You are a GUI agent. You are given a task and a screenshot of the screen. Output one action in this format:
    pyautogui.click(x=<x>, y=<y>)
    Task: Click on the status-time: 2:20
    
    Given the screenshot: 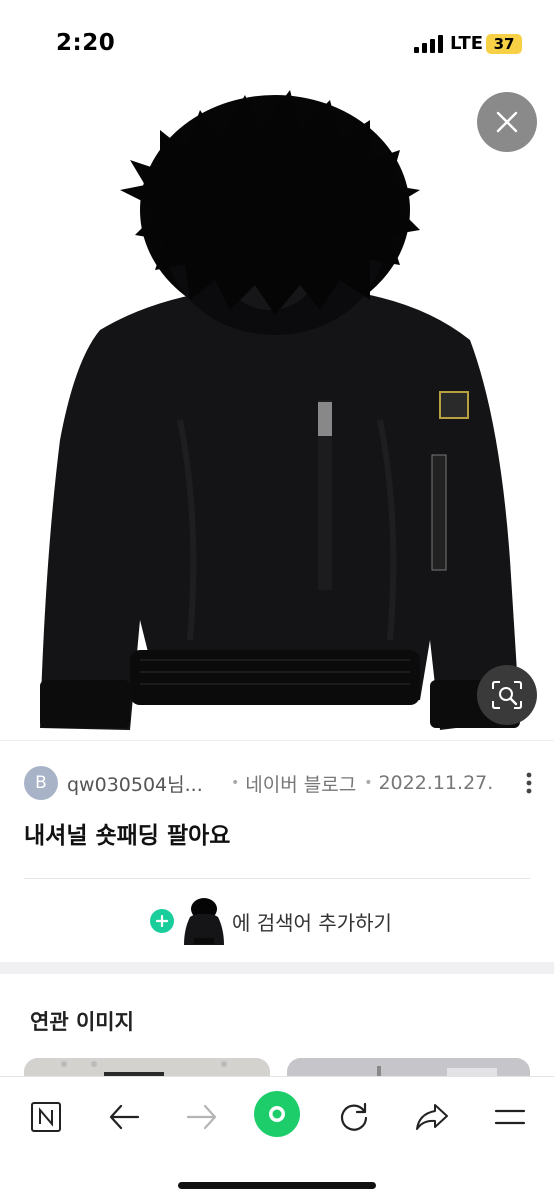 What is the action you would take?
    pyautogui.click(x=86, y=43)
    